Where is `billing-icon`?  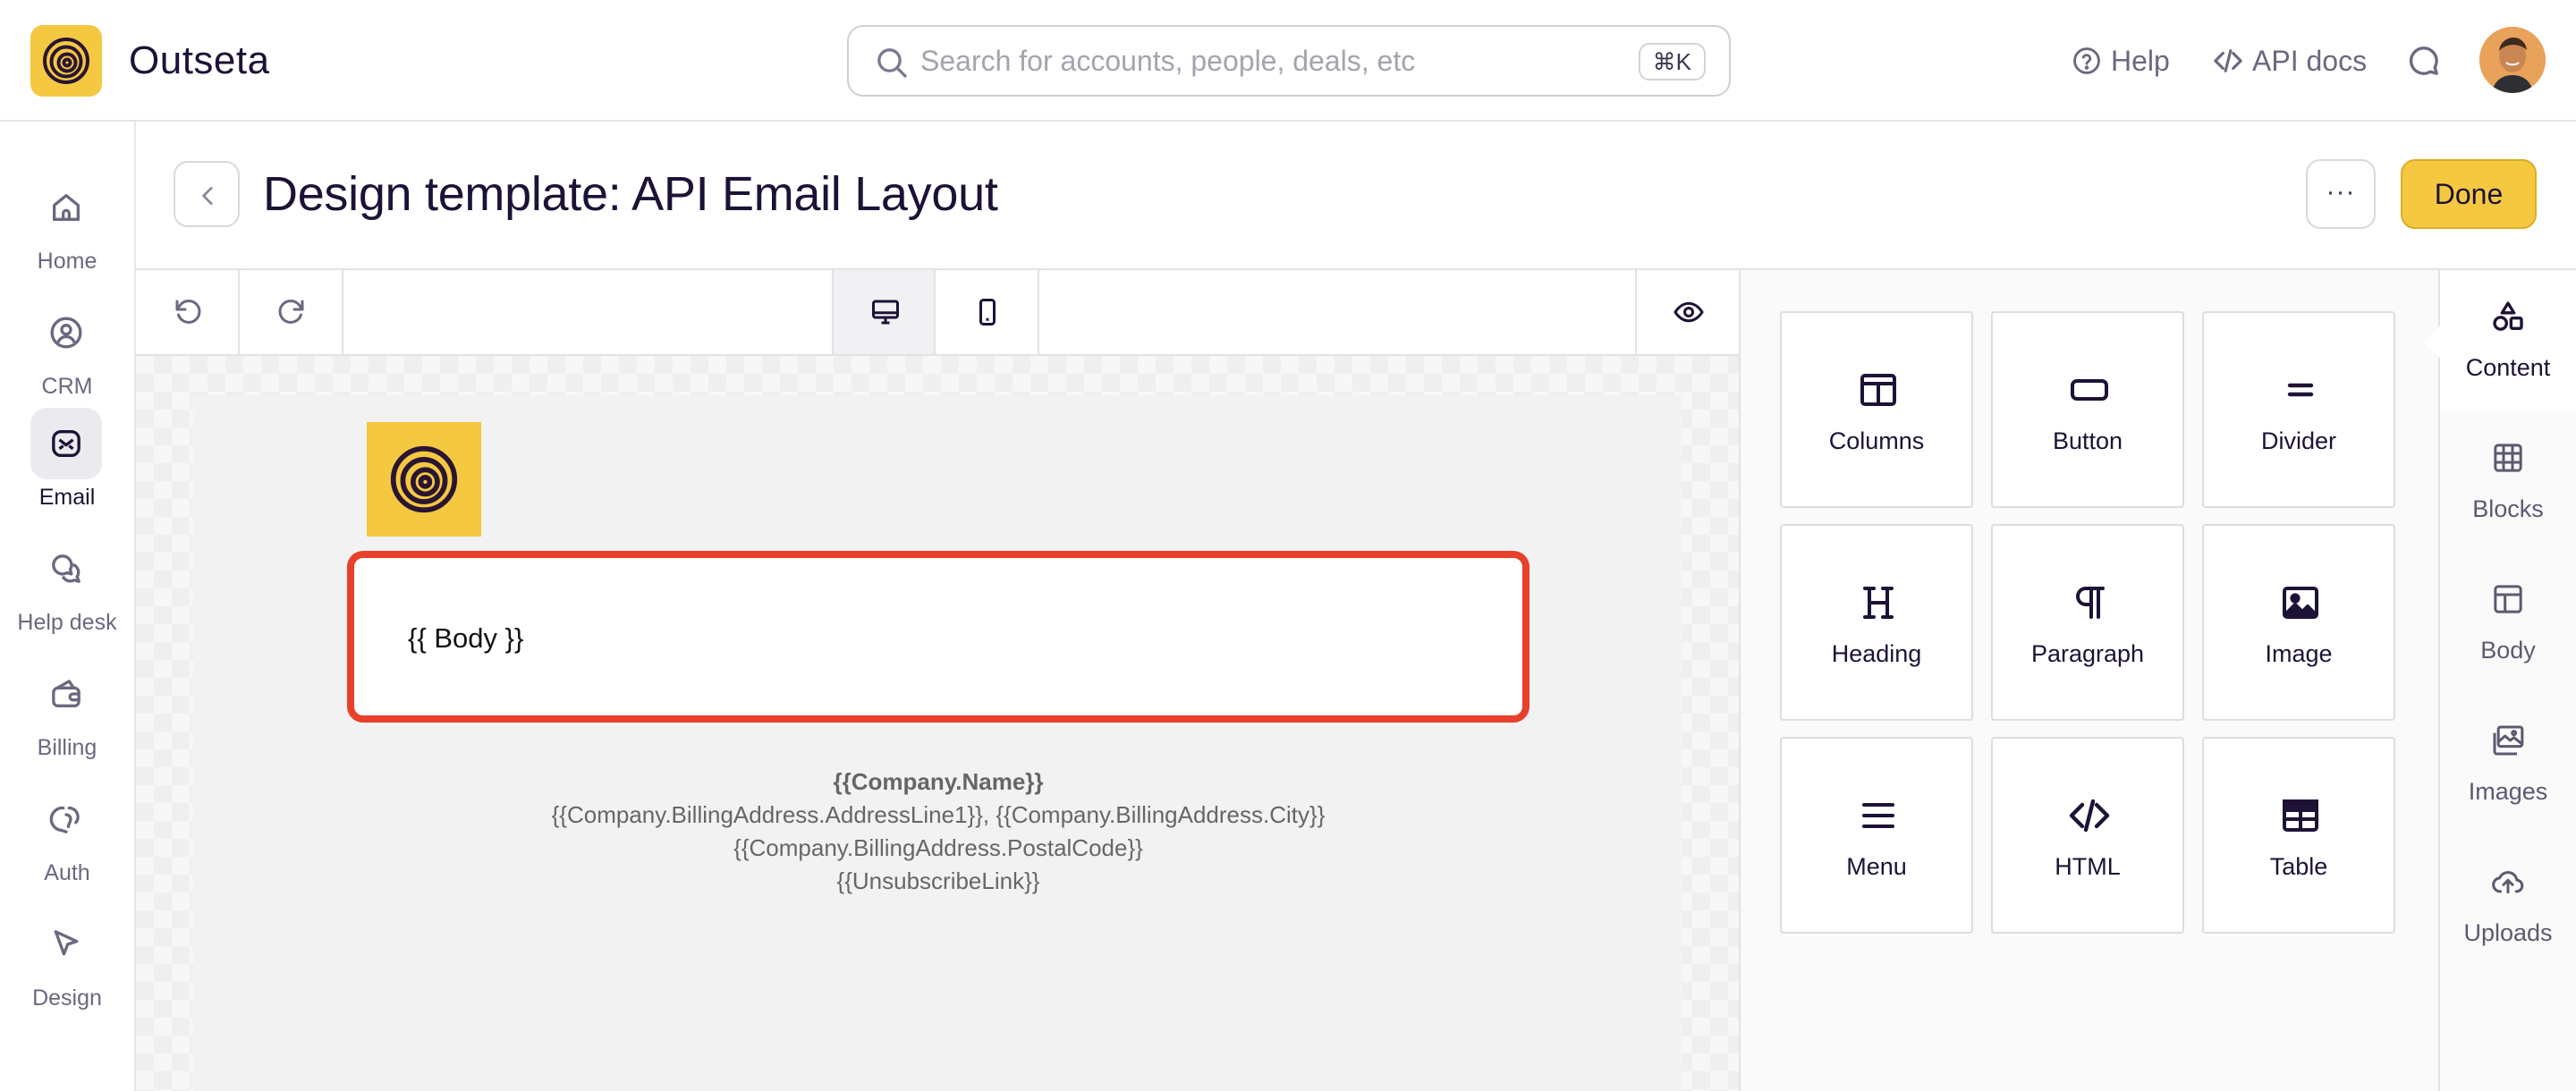
billing-icon is located at coordinates (66, 693).